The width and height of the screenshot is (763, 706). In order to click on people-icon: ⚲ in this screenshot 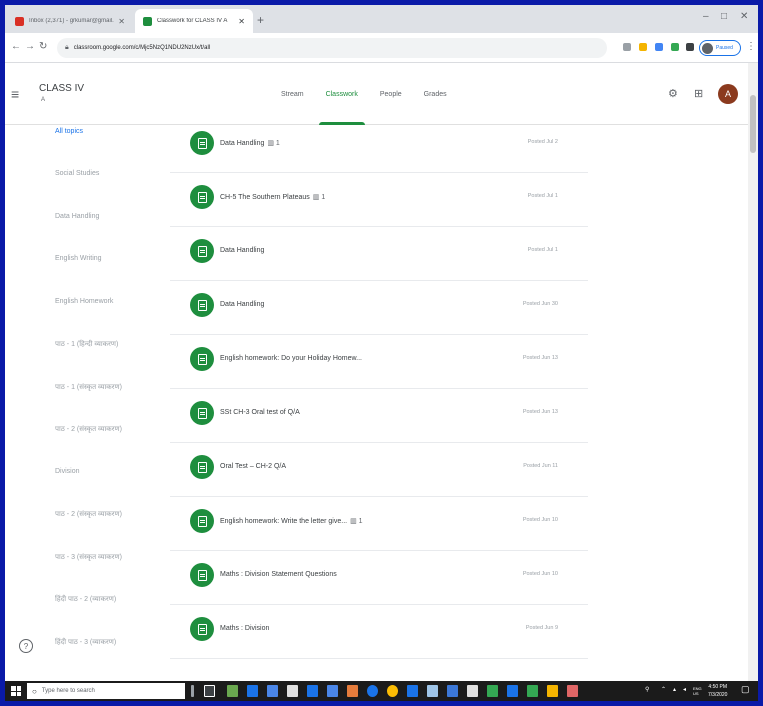, I will do `click(647, 689)`.